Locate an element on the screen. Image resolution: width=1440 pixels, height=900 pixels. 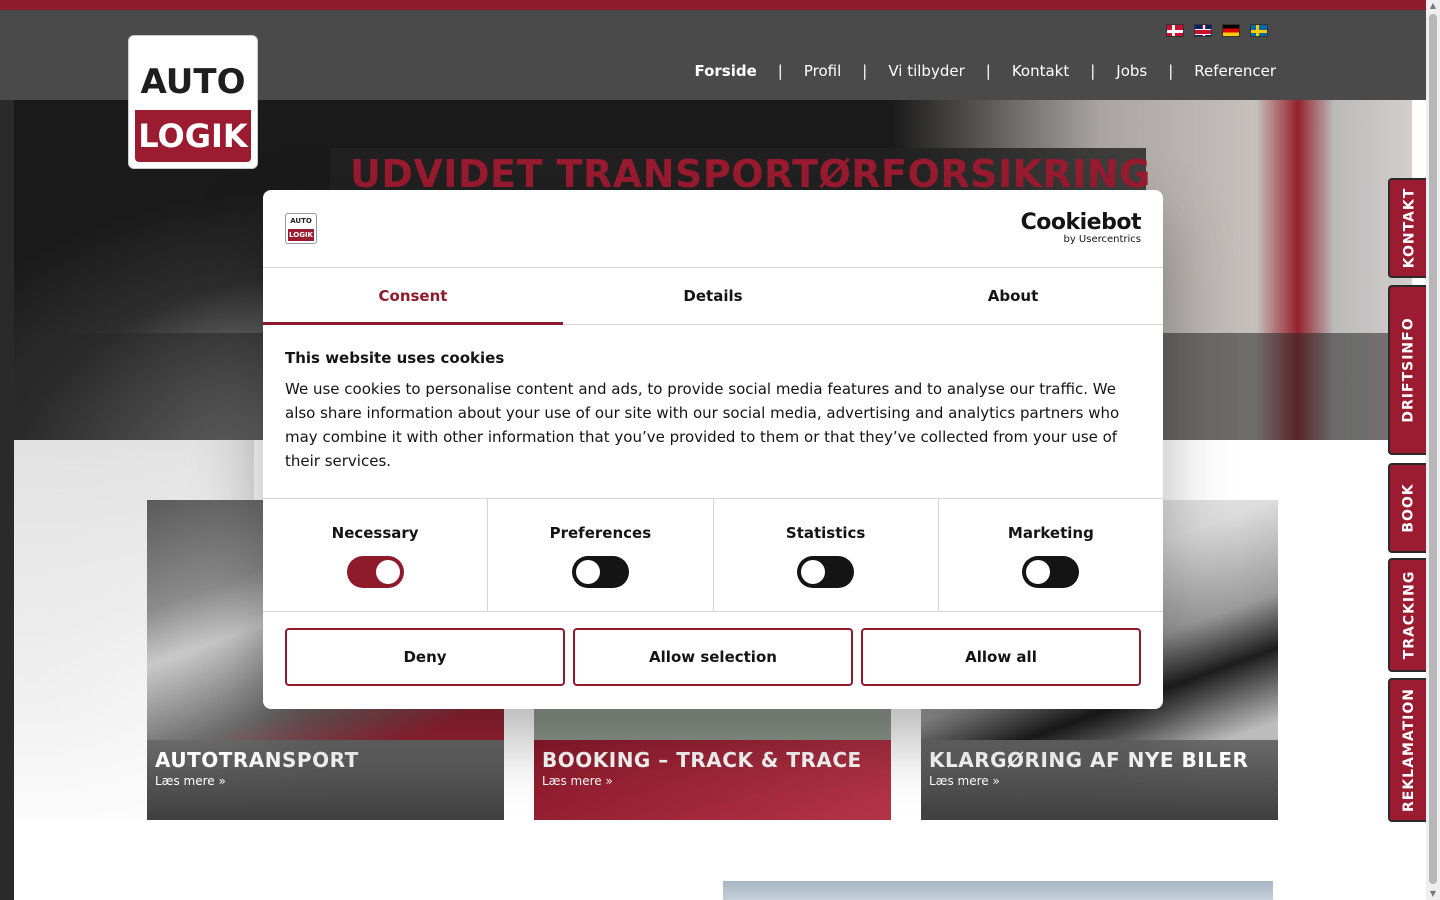
dialog-logo-bottom: LOGIK is located at coordinates (301, 235).